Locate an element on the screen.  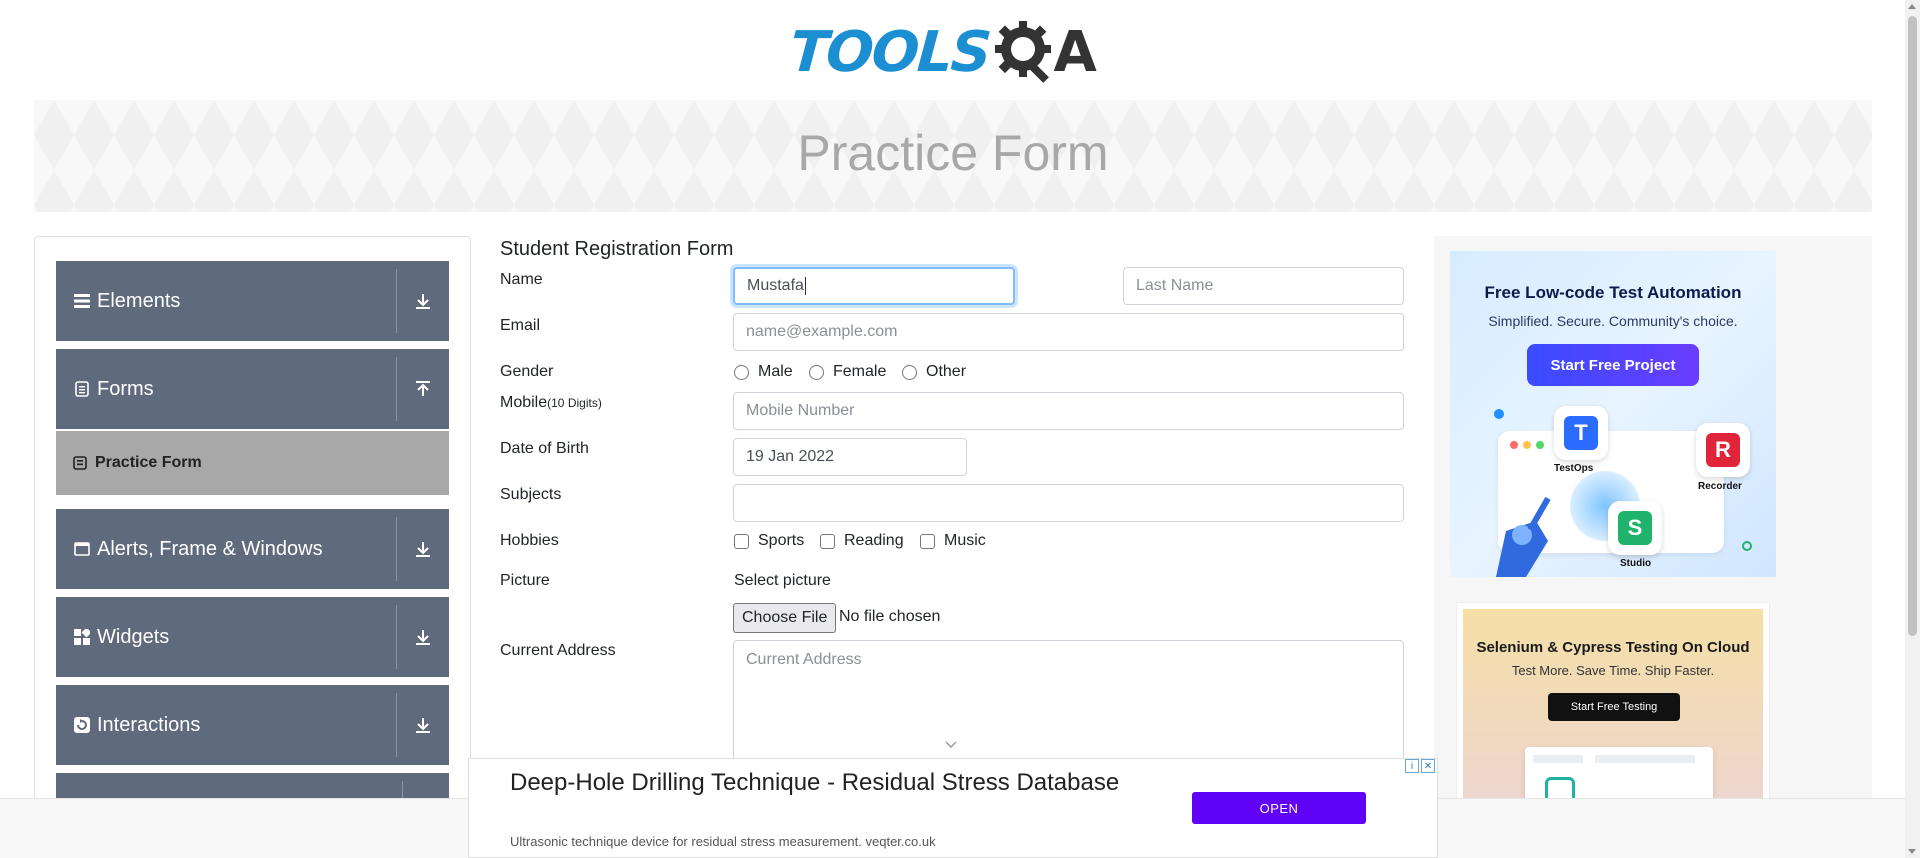
start-free-project-button: Start Free Project is located at coordinates (1613, 365).